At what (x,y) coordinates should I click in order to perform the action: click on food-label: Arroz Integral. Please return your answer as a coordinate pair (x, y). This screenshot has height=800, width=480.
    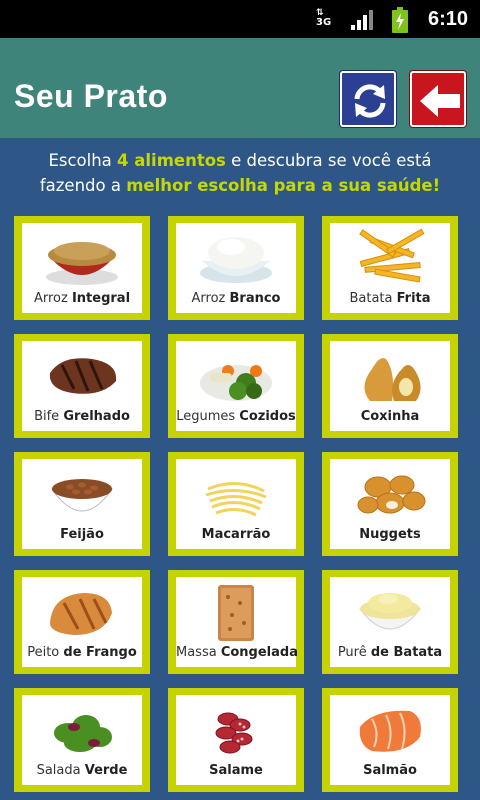
    Looking at the image, I should click on (82, 298).